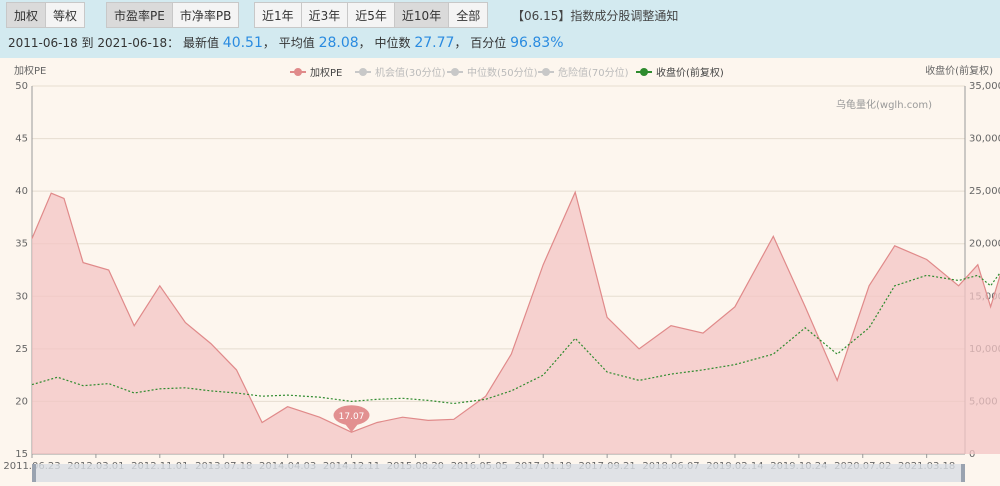 This screenshot has height=486, width=1000. I want to click on range-3y-button: 近3年, so click(325, 15).